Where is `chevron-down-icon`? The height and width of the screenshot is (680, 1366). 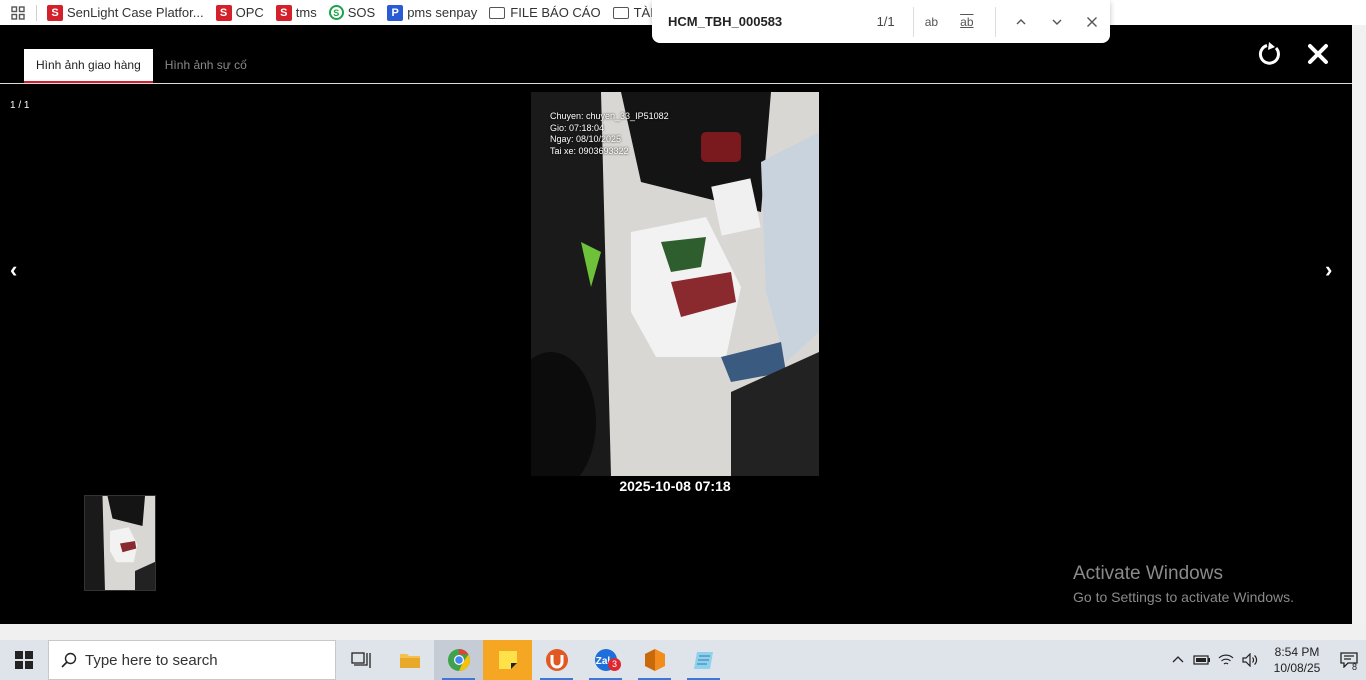 chevron-down-icon is located at coordinates (1057, 22).